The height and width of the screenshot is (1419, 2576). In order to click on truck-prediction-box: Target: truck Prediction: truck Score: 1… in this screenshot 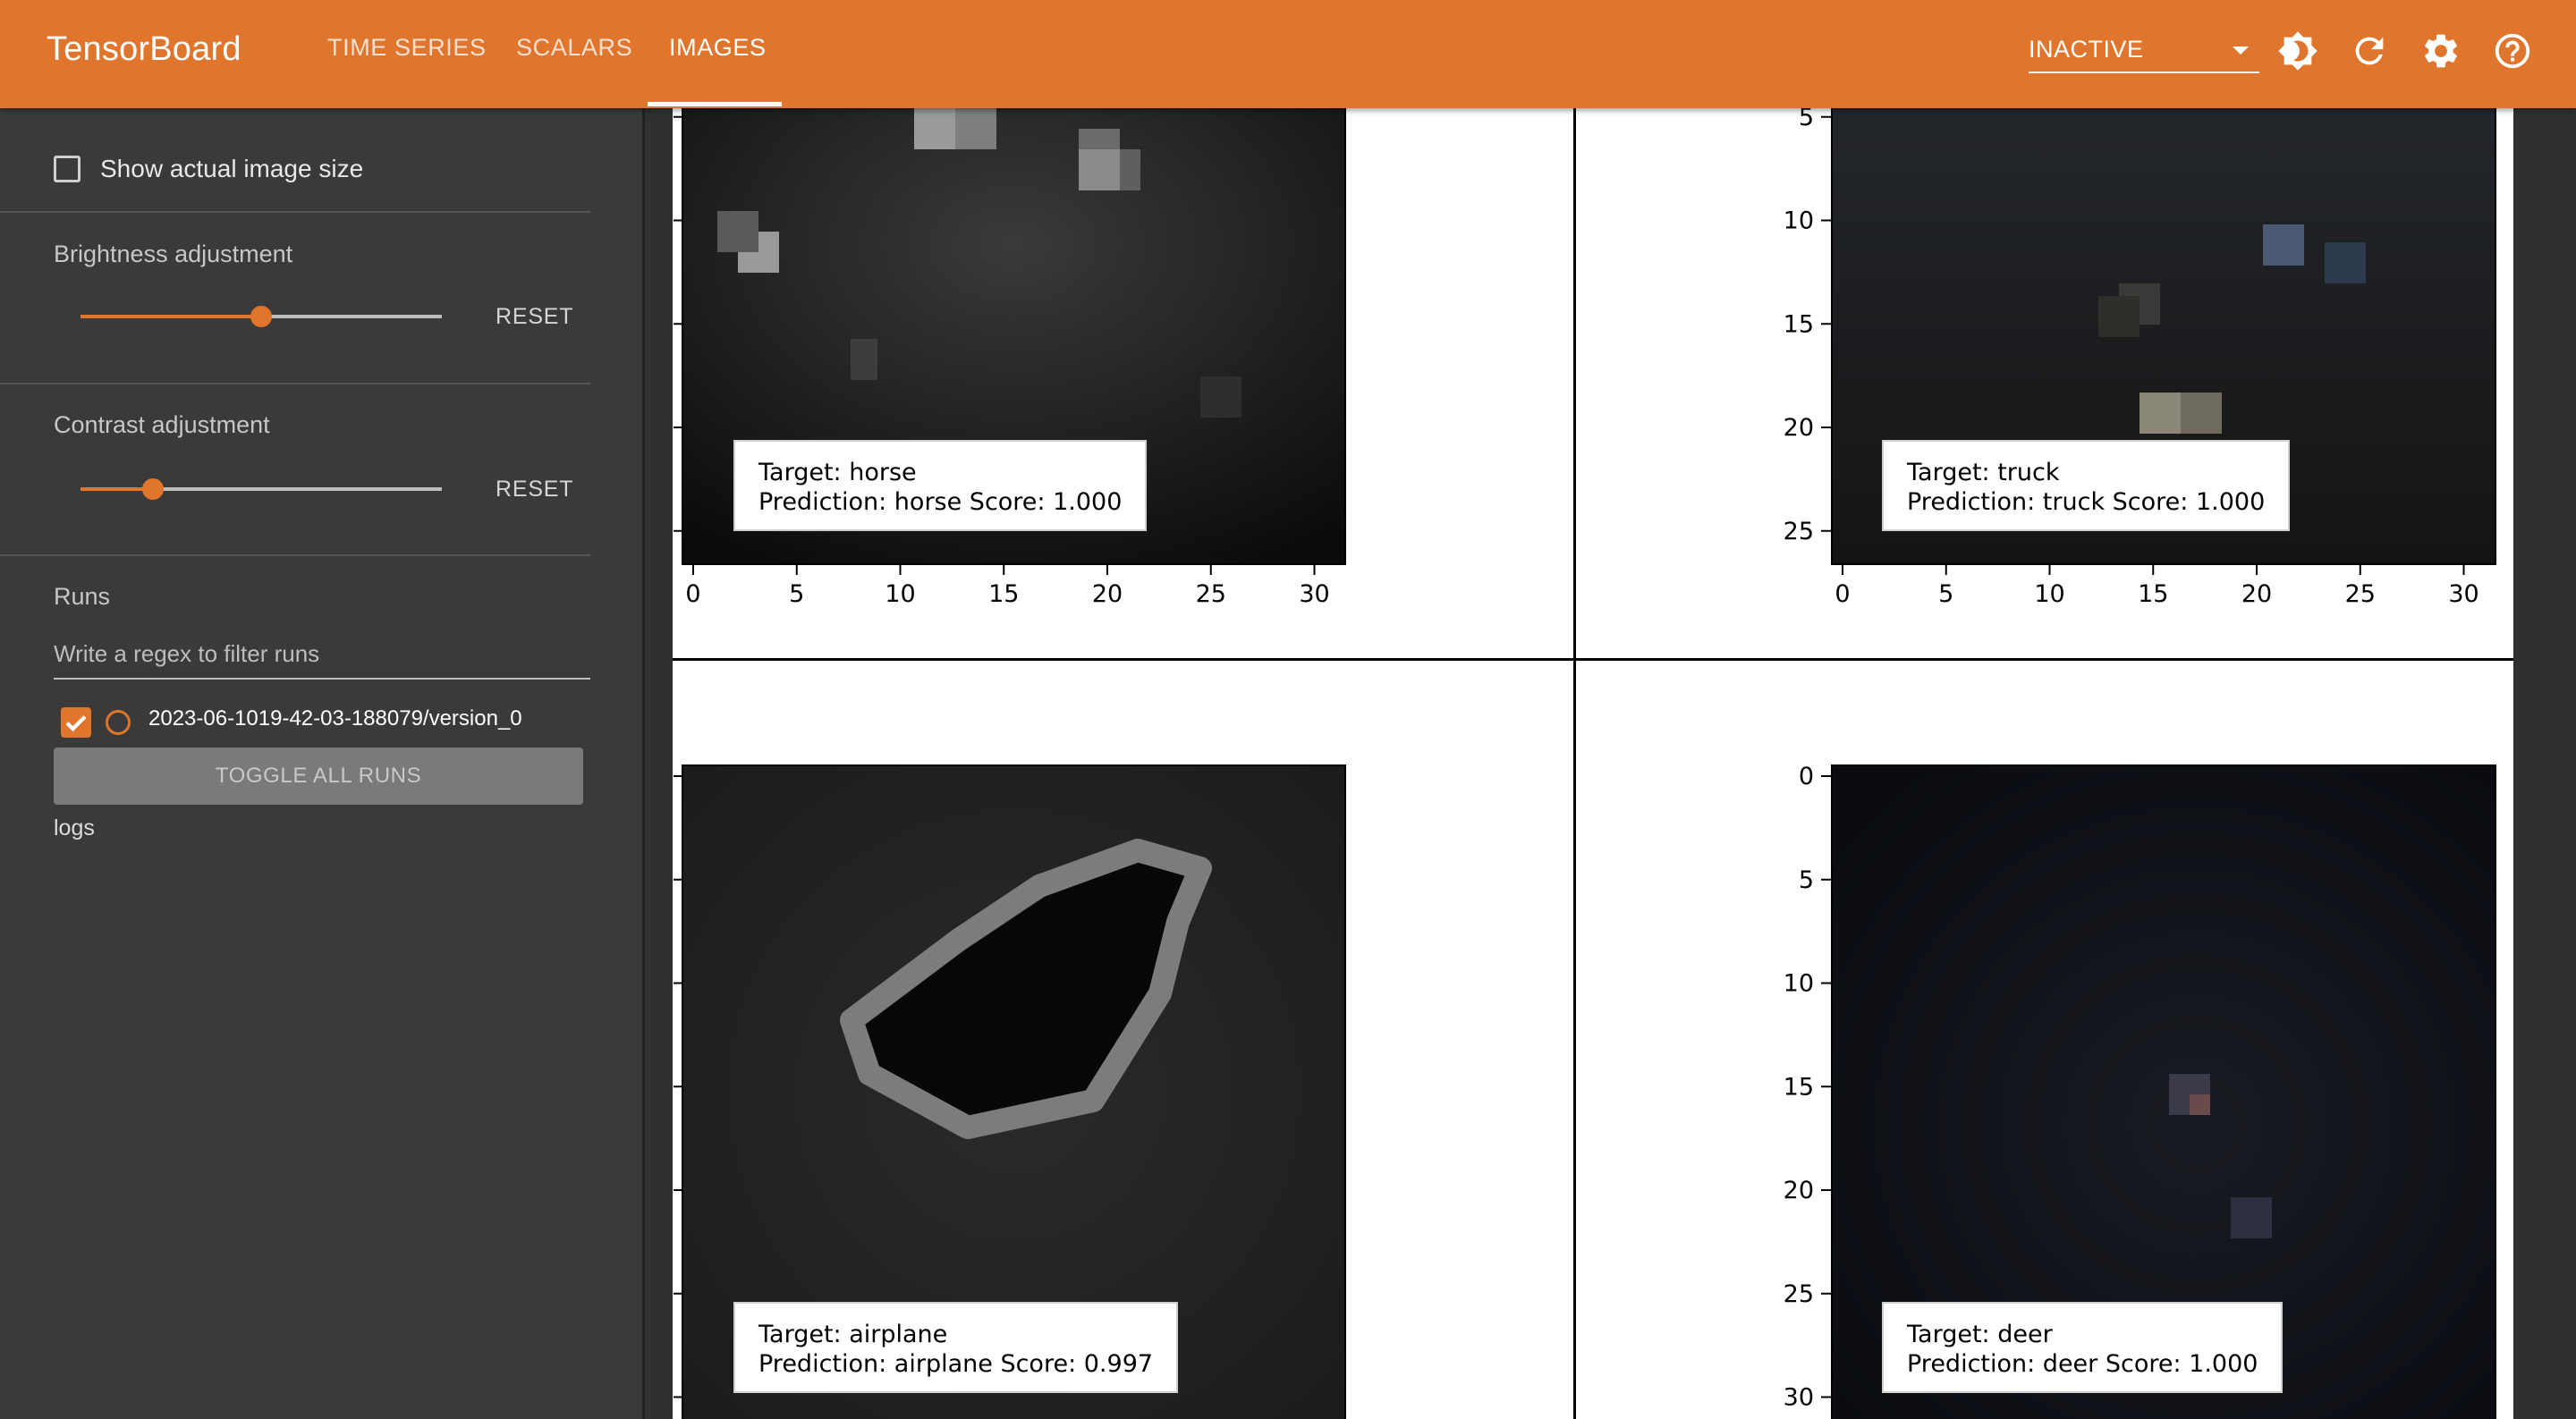, I will do `click(2086, 485)`.